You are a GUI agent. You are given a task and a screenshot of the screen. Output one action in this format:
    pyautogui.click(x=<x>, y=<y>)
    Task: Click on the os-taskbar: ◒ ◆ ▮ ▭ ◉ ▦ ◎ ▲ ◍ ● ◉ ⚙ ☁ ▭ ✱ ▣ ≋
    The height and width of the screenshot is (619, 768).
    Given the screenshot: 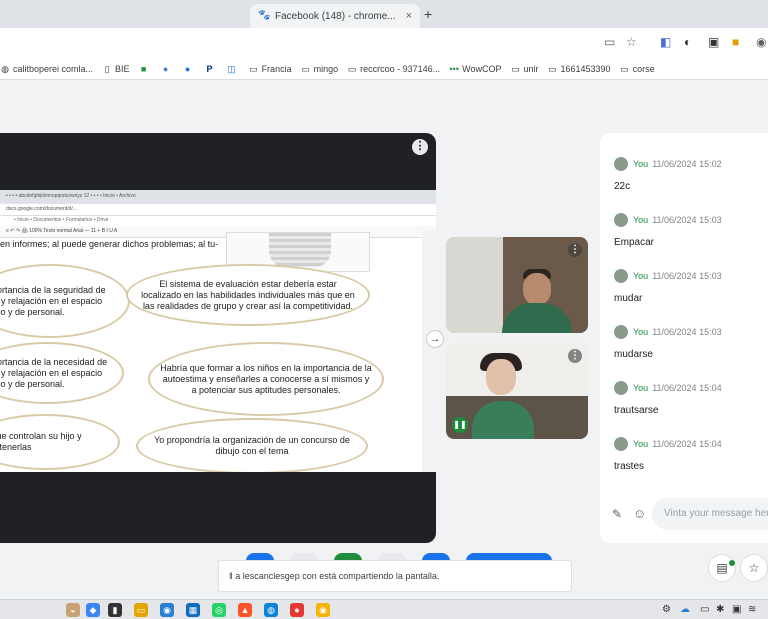 What is the action you would take?
    pyautogui.click(x=384, y=609)
    